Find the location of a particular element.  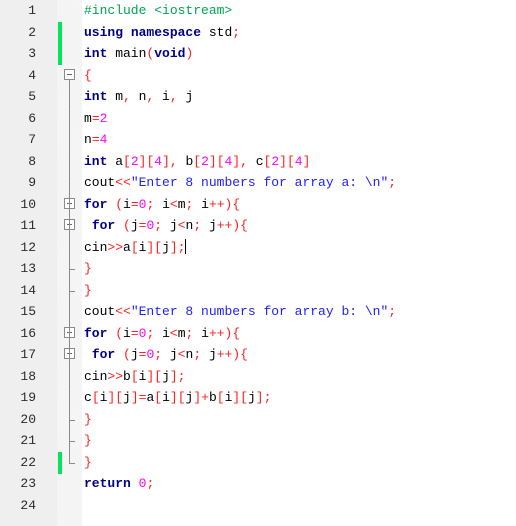

code-line: 4{ is located at coordinates (258, 76).